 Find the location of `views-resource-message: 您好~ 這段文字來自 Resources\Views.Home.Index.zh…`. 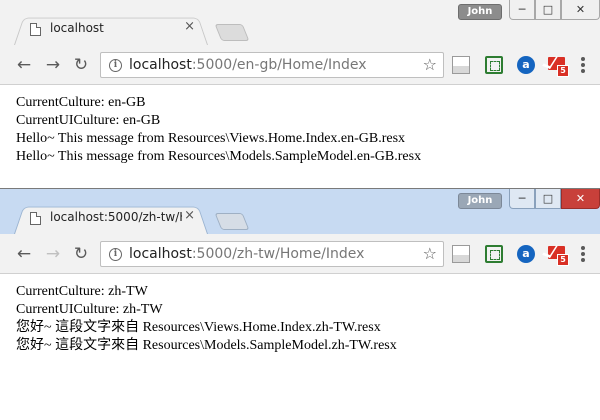

views-resource-message: 您好~ 這段文字來自 Resources\Views.Home.Index.zh… is located at coordinates (198, 327).